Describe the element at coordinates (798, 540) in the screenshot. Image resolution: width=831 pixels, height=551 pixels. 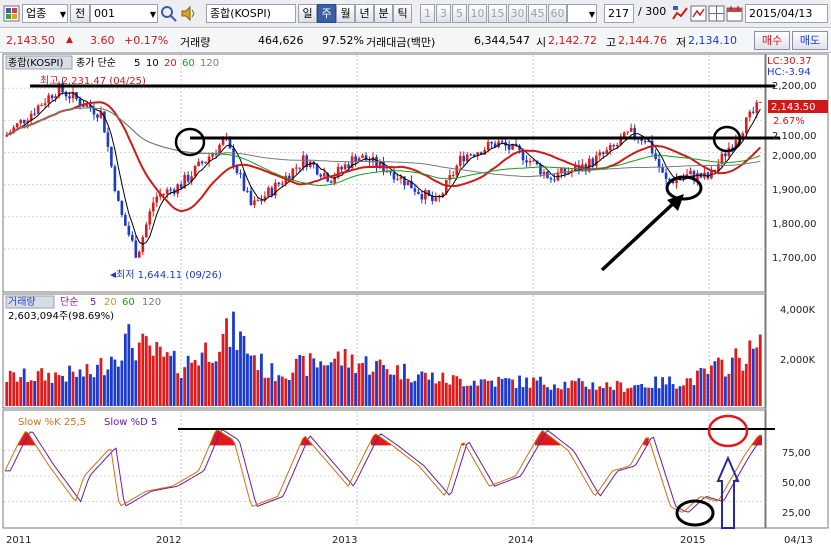
I see `x-label-end: 04/13` at that location.